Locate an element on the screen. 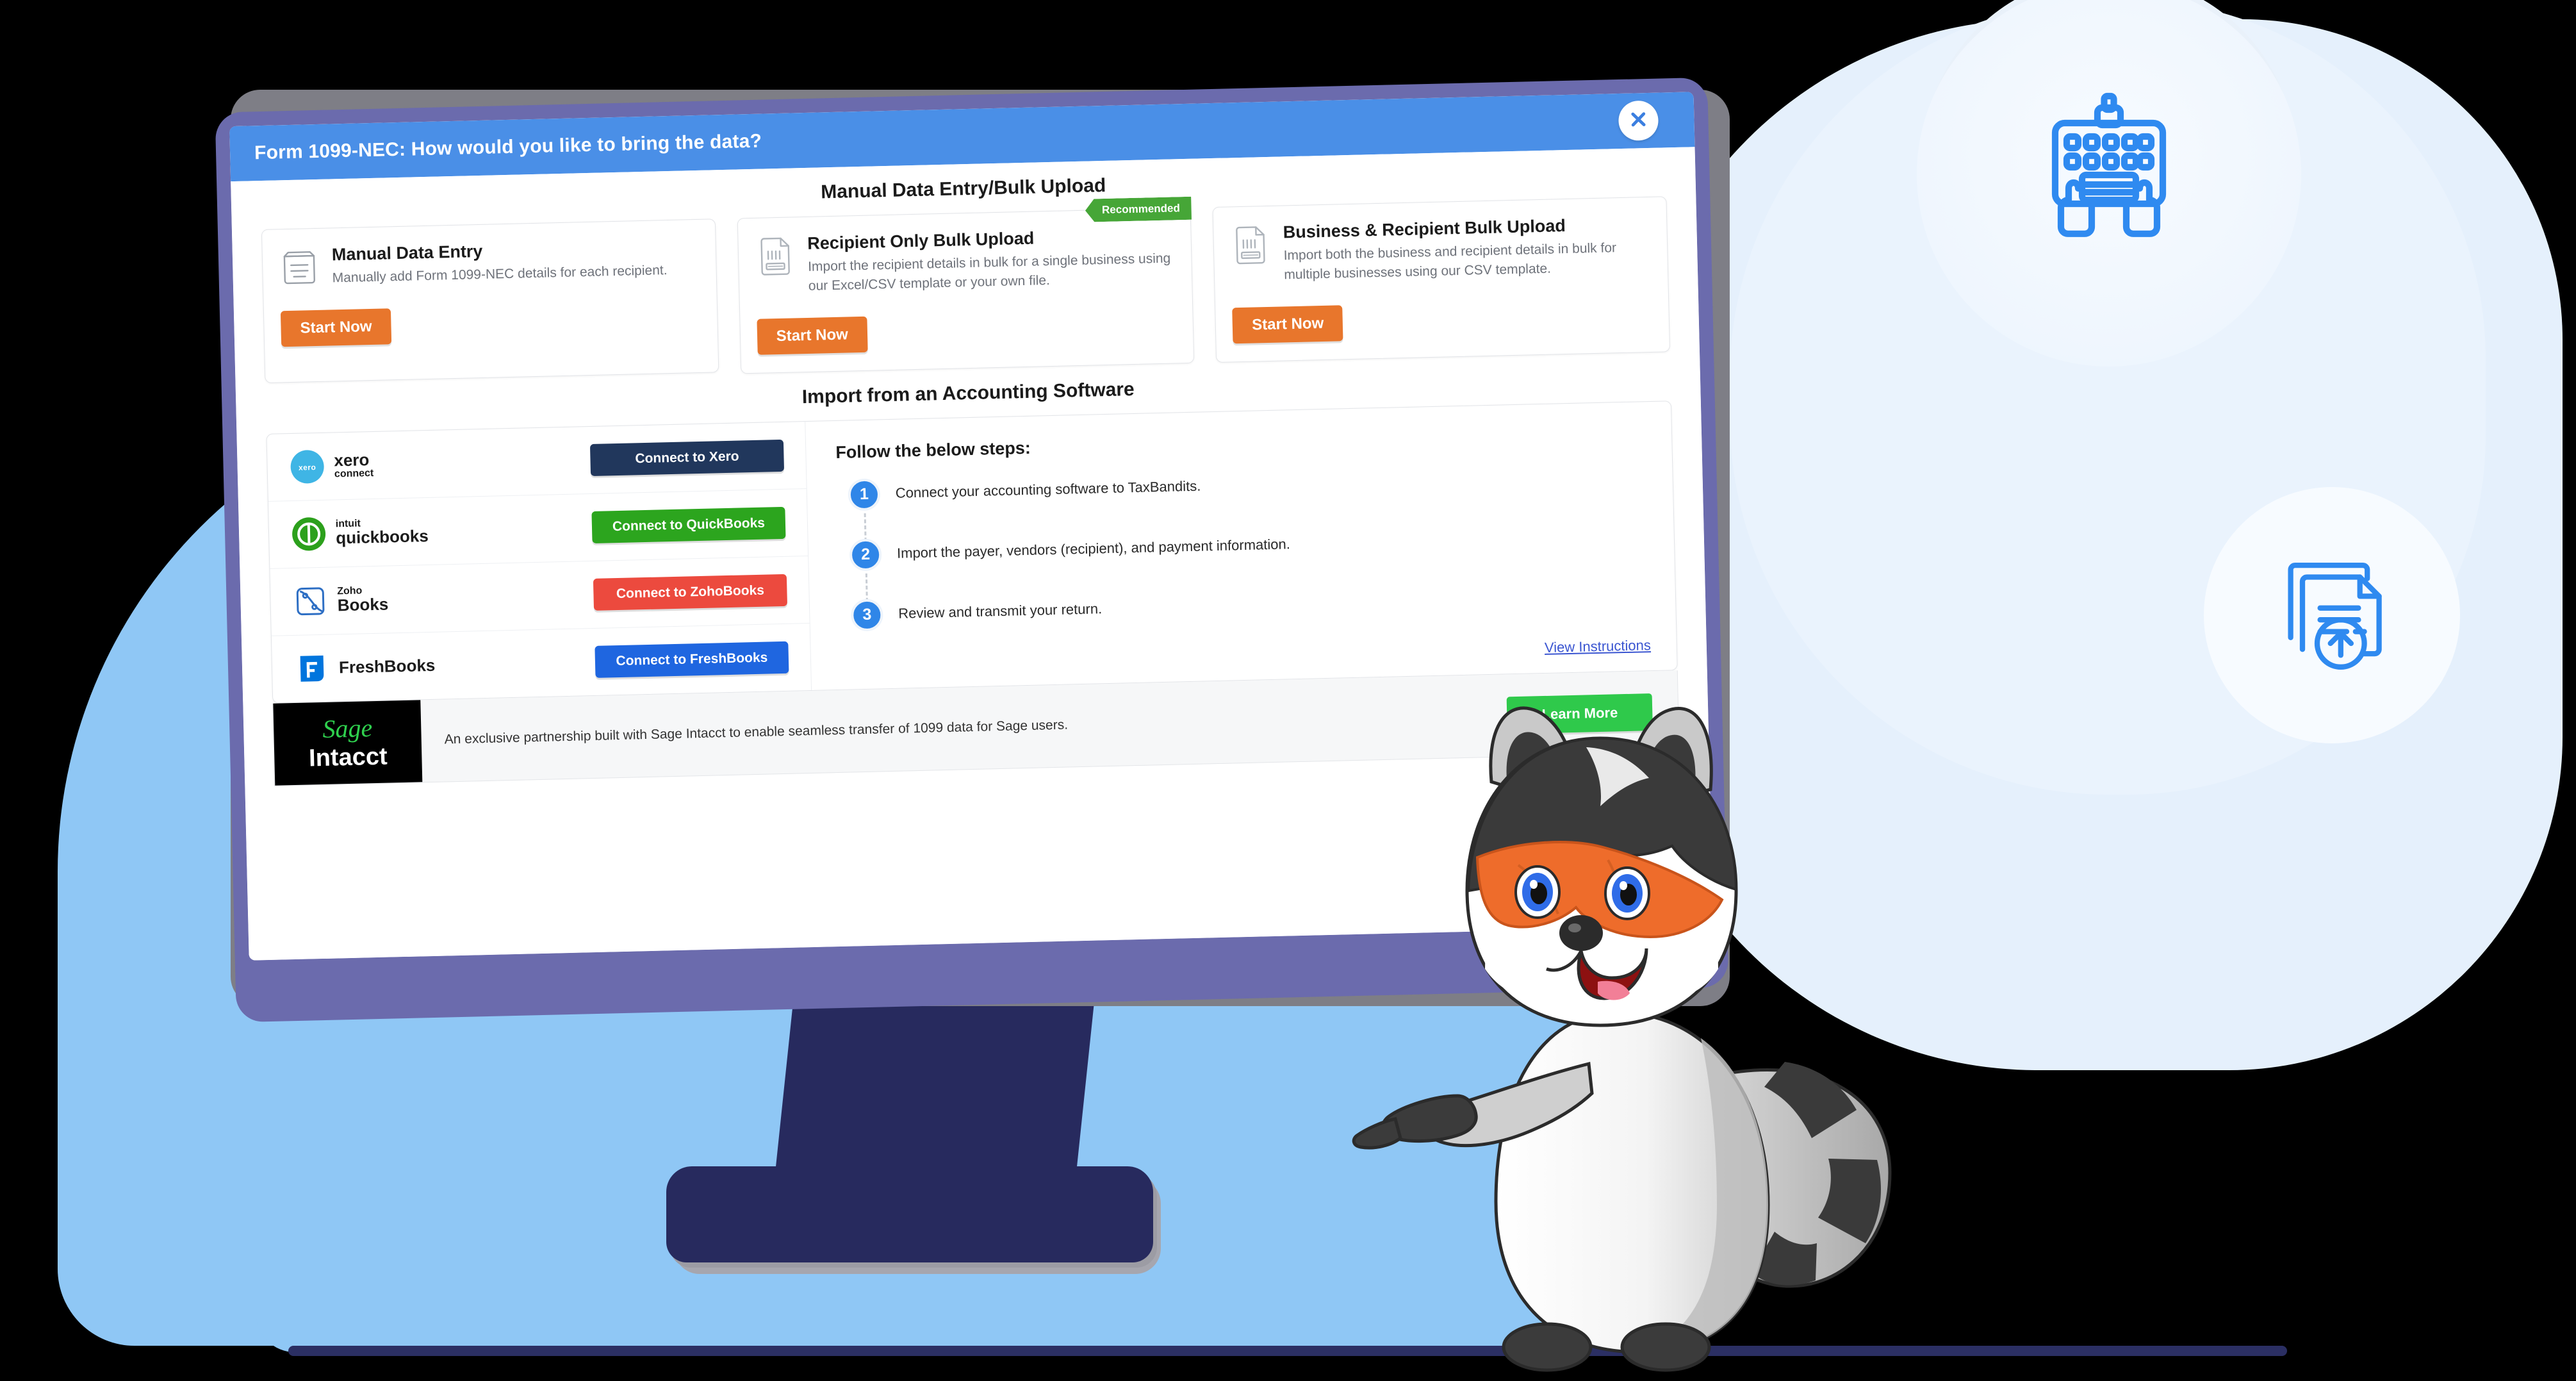 This screenshot has width=2576, height=1381. raccoon-mascot is located at coordinates (1614, 1016).